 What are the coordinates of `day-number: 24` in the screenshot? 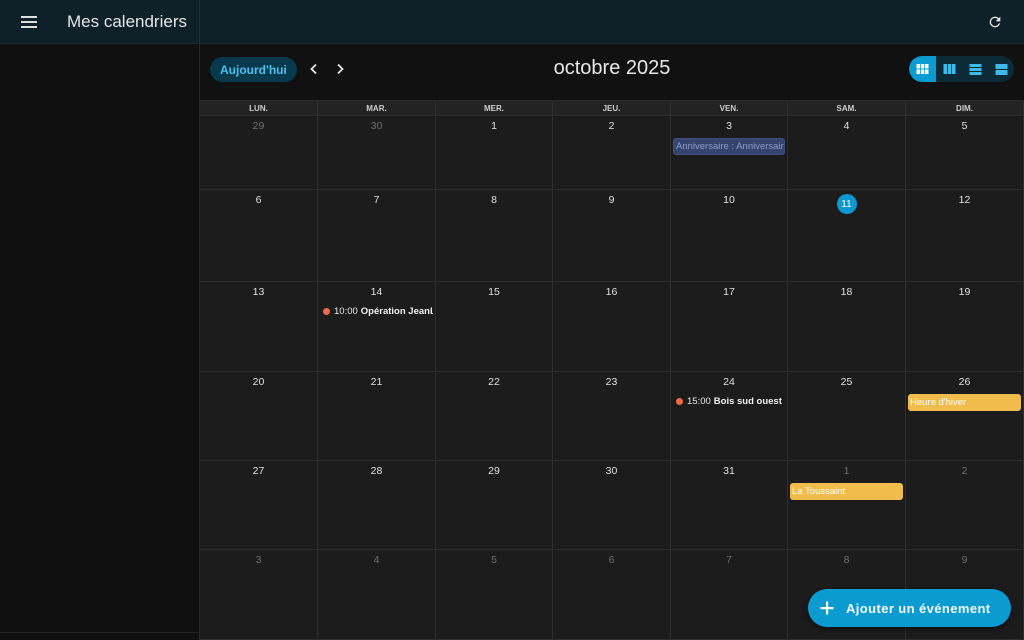 It's located at (729, 382).